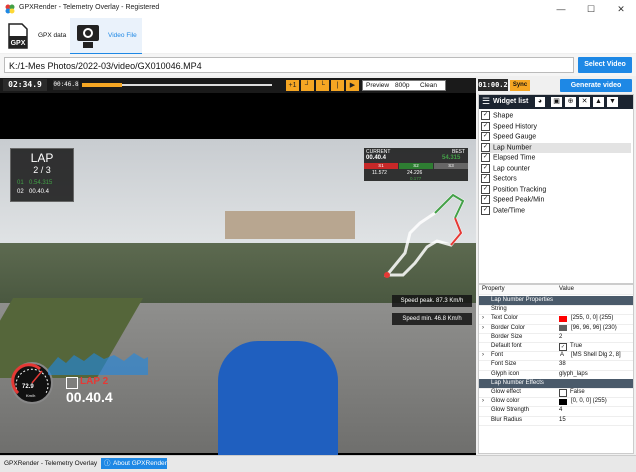  Describe the element at coordinates (402, 85) in the screenshot. I see `resolution-select: 800p` at that location.